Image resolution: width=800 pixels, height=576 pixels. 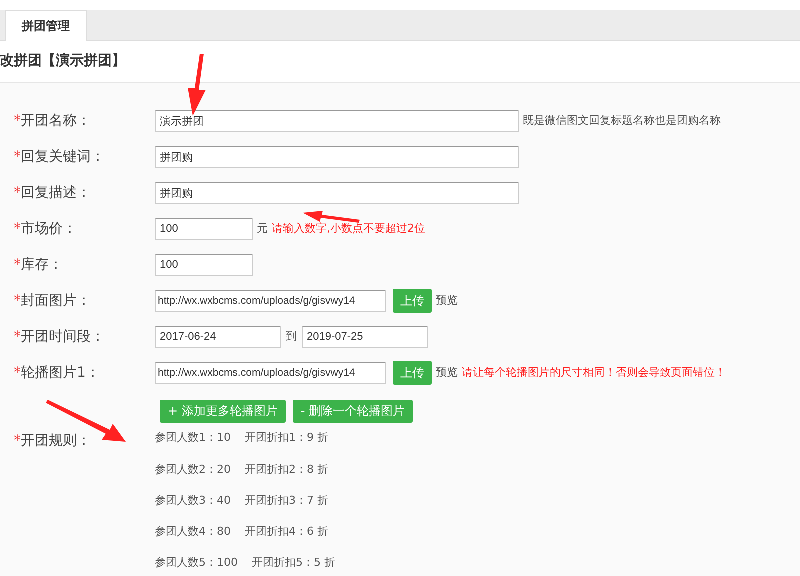 I want to click on page-heading: 改拼团【演示拼团】, so click(x=63, y=61).